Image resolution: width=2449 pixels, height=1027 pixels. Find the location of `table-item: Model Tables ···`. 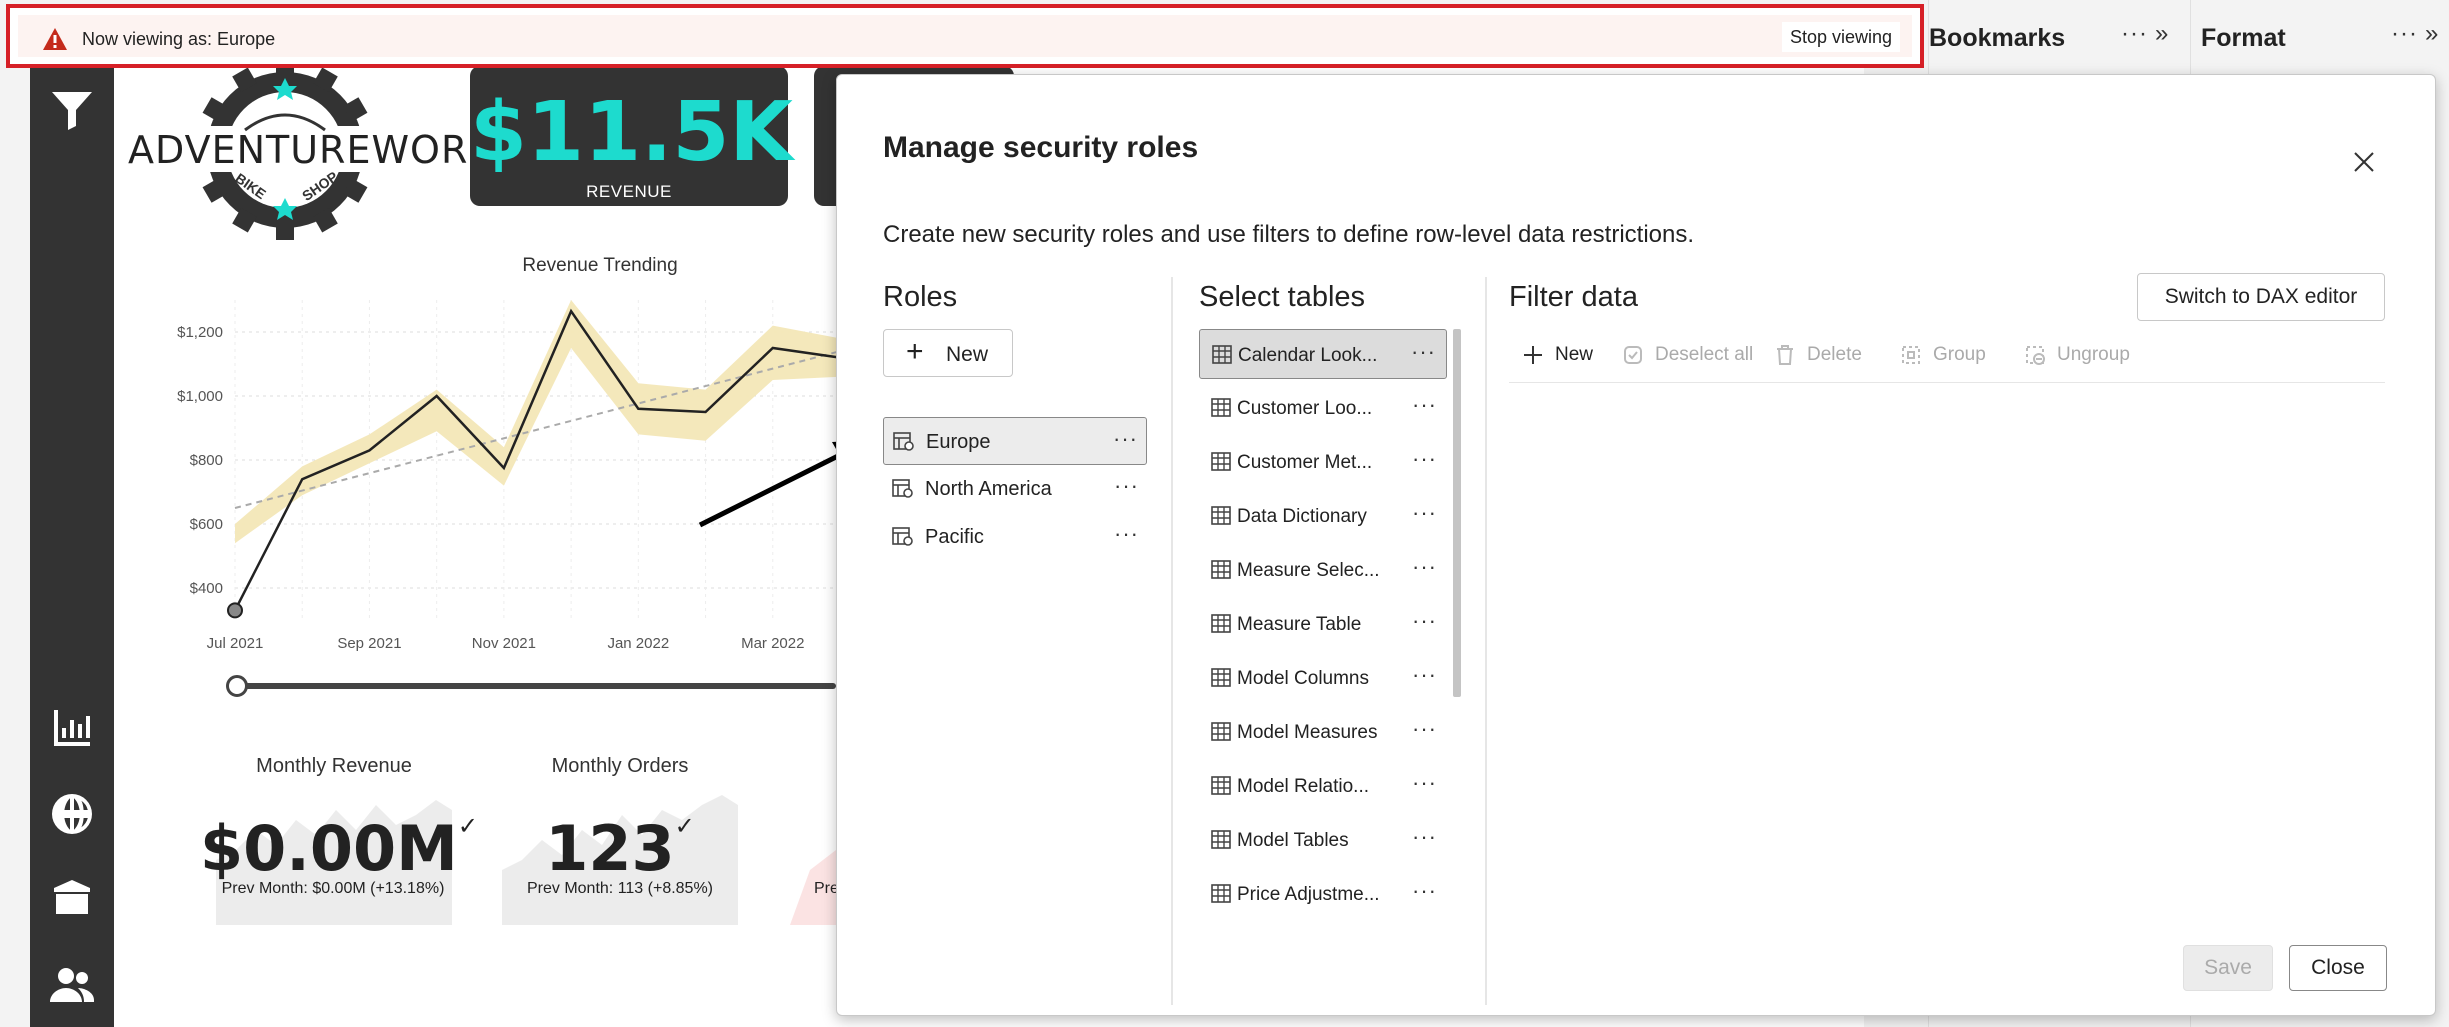

table-item: Model Tables ··· is located at coordinates (1323, 840).